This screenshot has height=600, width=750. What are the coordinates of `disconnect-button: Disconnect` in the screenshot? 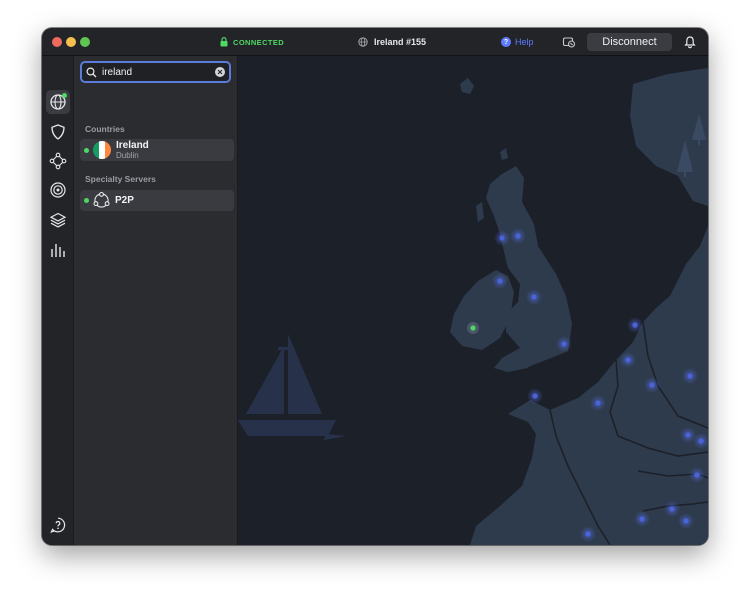 It's located at (629, 42).